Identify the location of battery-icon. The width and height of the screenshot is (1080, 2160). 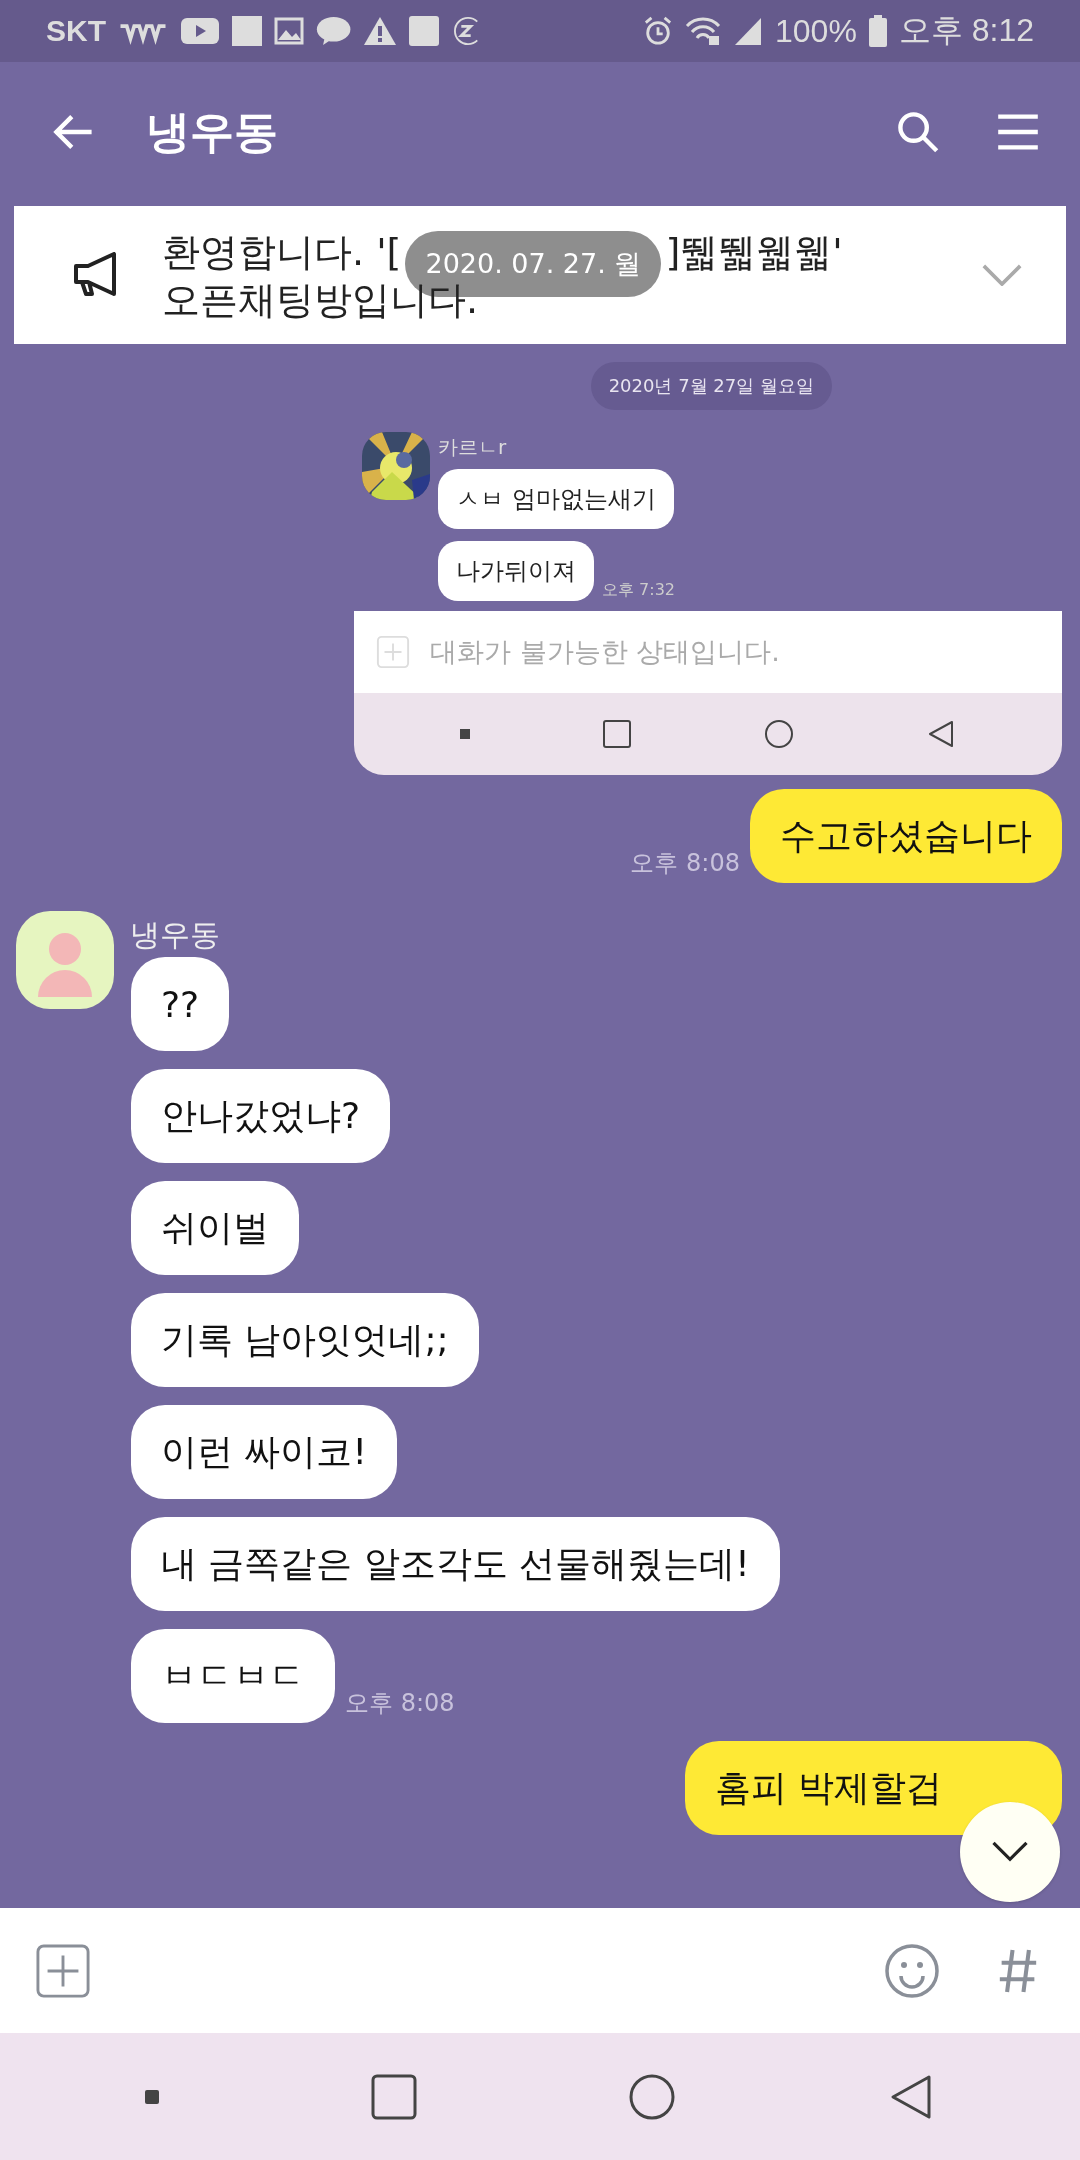
(877, 31).